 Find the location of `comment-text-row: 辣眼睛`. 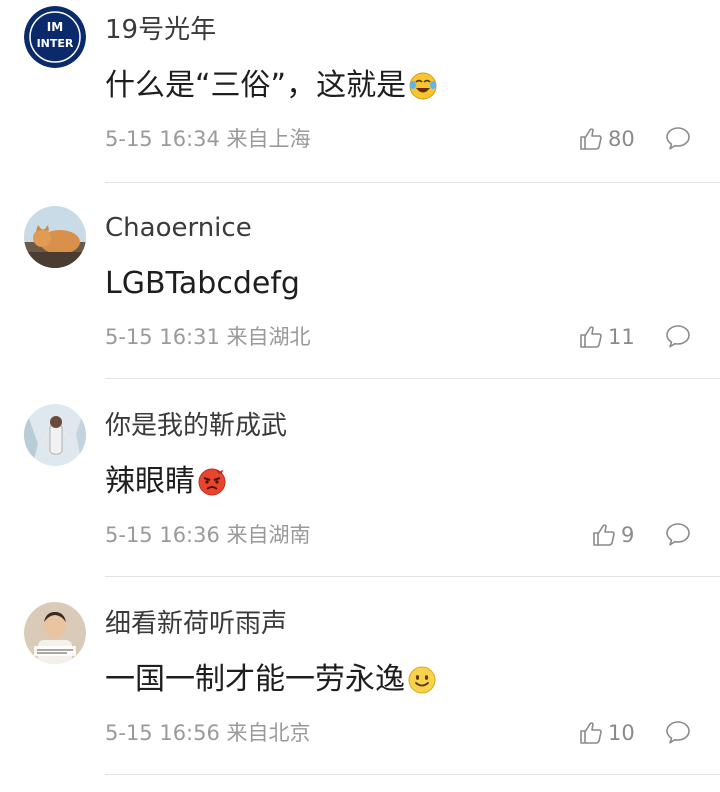

comment-text-row: 辣眼睛 is located at coordinates (166, 482).